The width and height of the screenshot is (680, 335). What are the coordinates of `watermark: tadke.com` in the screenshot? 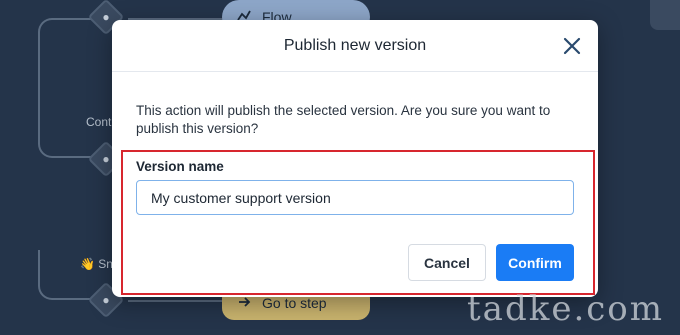 It's located at (565, 309).